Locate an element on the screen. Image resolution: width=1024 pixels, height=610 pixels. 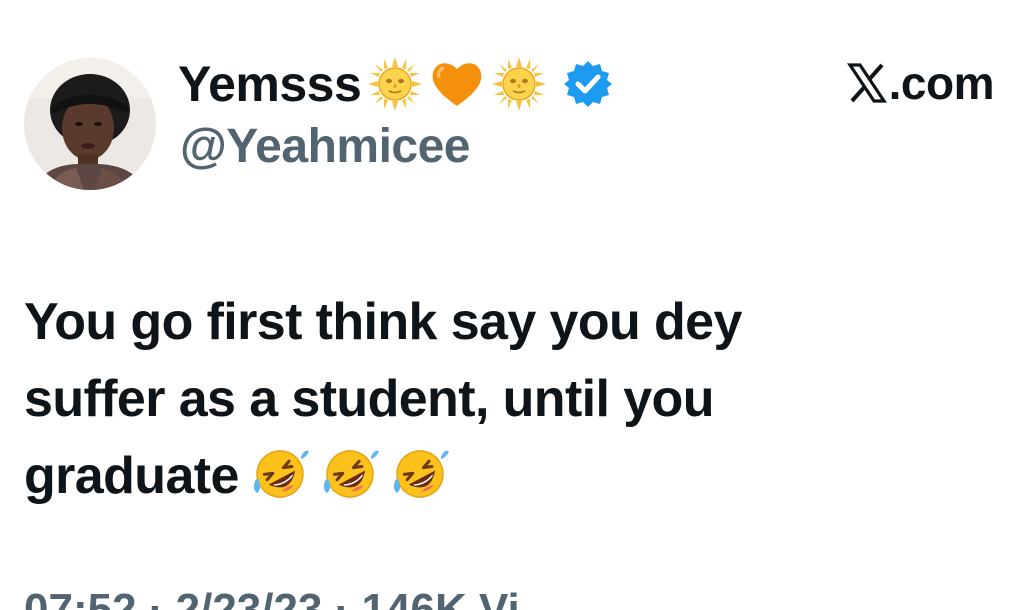
x-logo-icon is located at coordinates (866, 83).